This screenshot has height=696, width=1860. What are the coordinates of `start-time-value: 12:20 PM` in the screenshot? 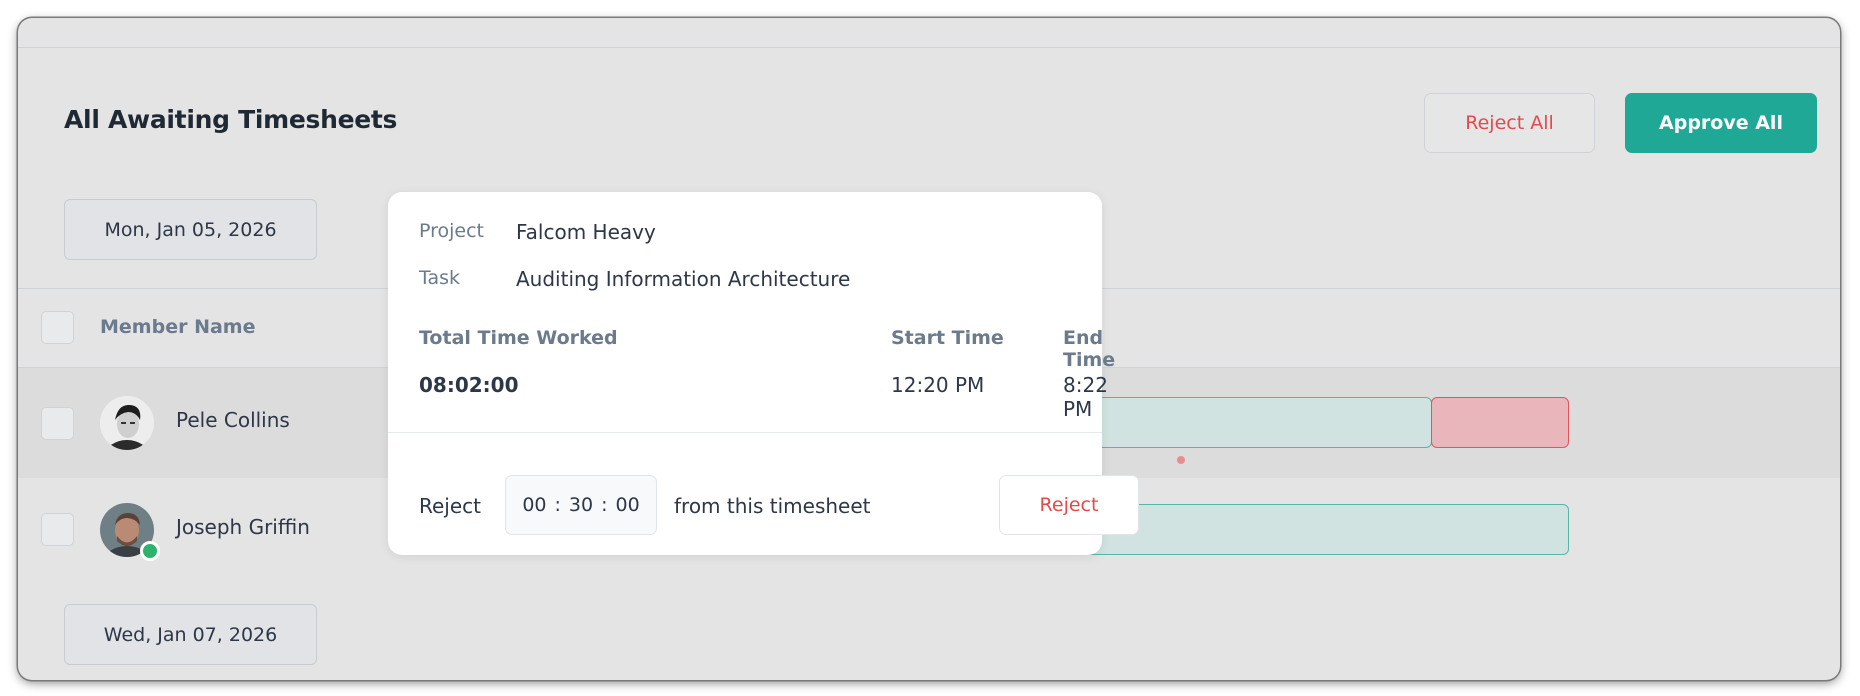 It's located at (938, 385).